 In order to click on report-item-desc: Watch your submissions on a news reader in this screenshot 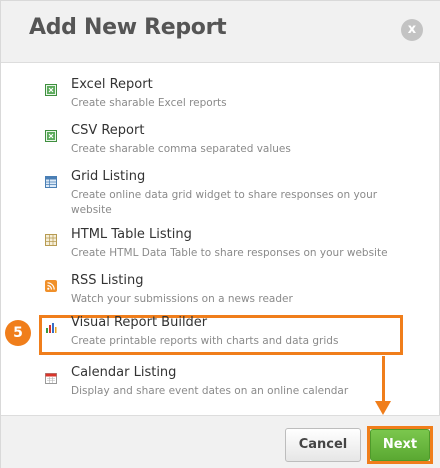, I will do `click(182, 299)`.